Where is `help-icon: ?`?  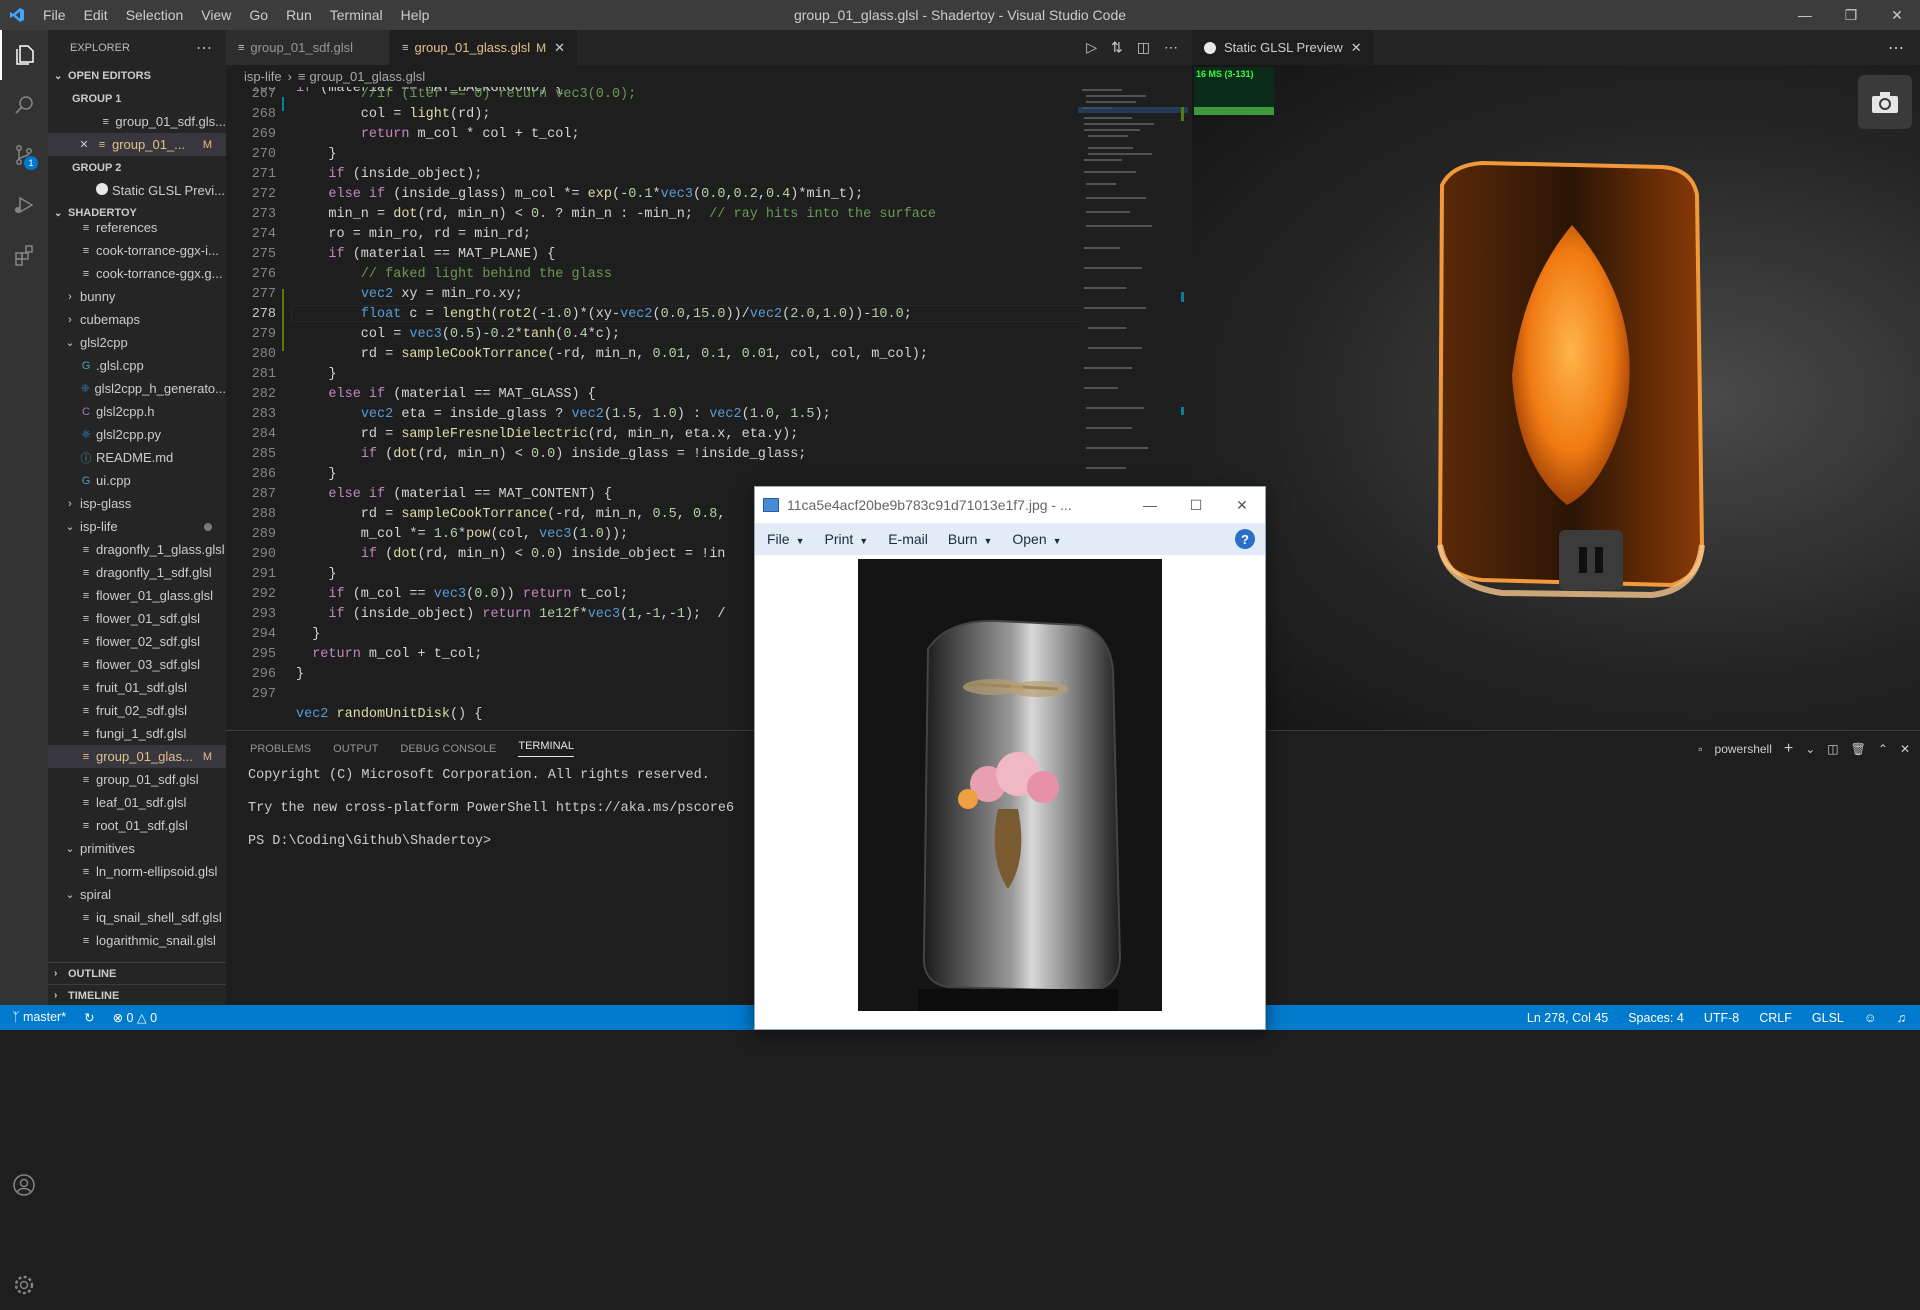
help-icon: ? is located at coordinates (1245, 539).